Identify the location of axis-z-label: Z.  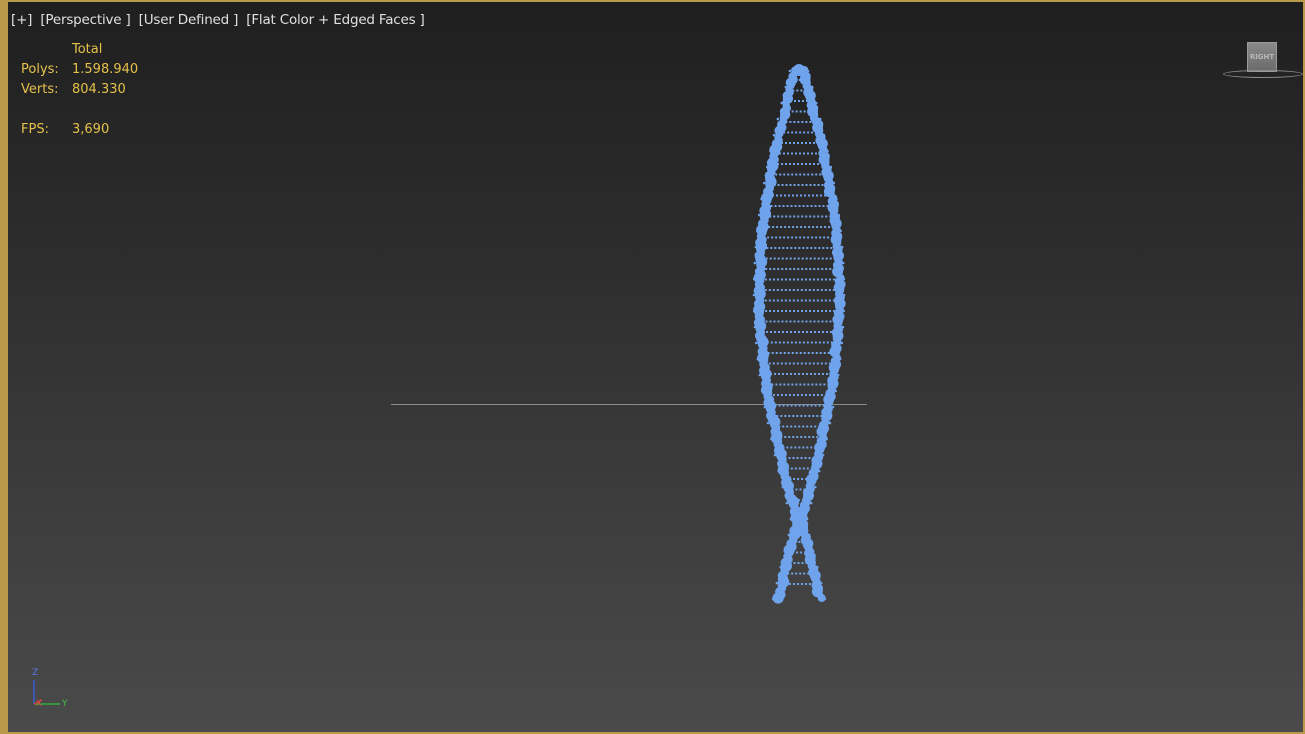
(35, 673).